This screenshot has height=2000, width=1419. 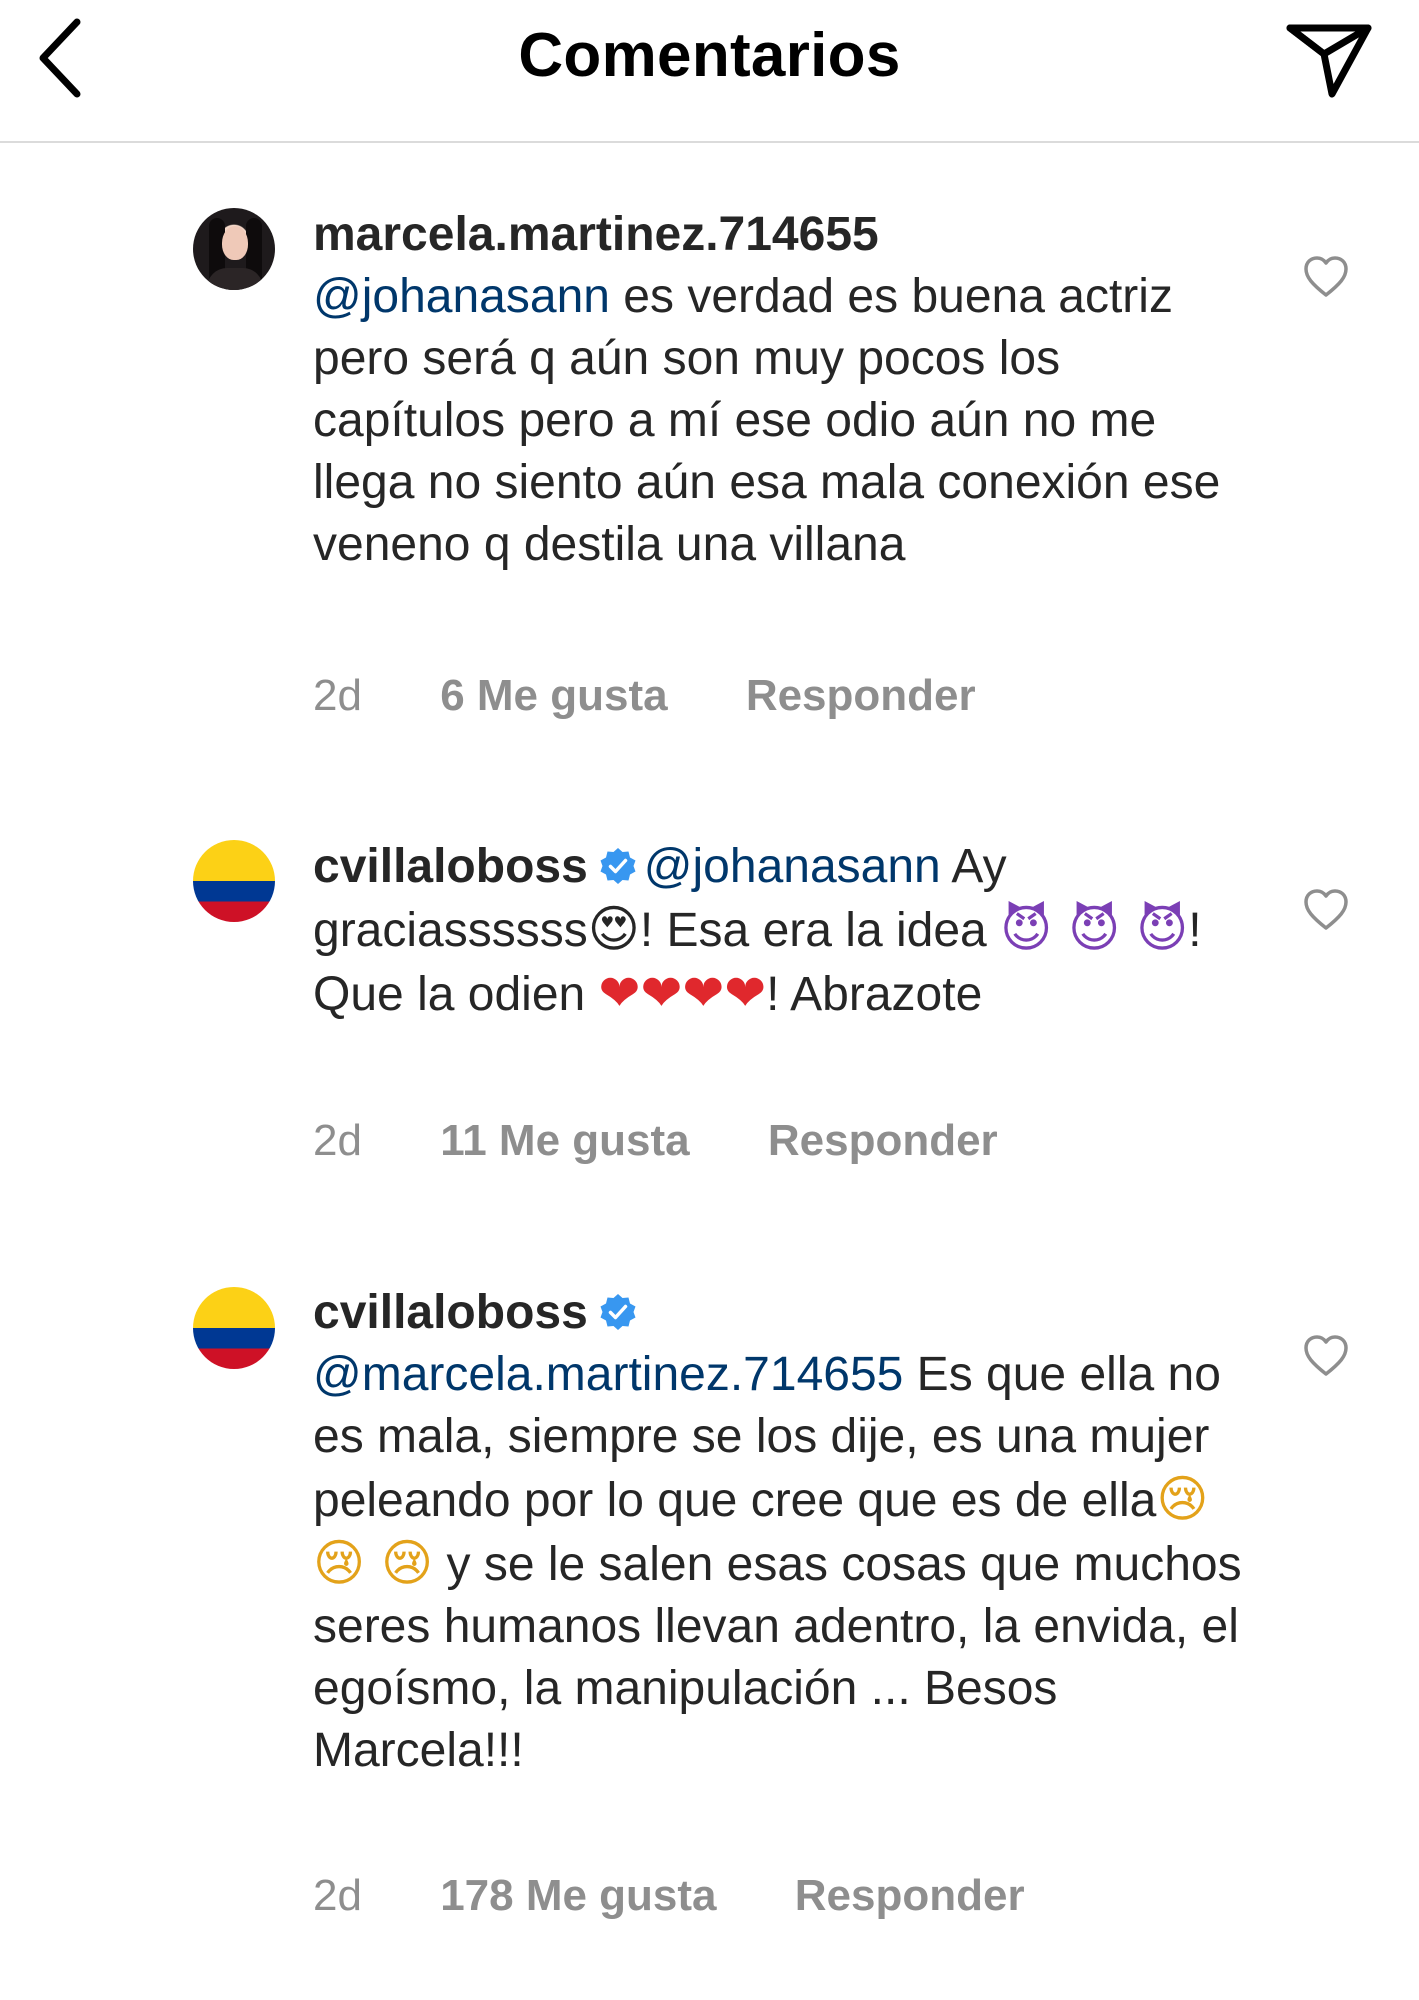 I want to click on comment-meta: 2d 11 Me gusta Responder, so click(x=655, y=1141).